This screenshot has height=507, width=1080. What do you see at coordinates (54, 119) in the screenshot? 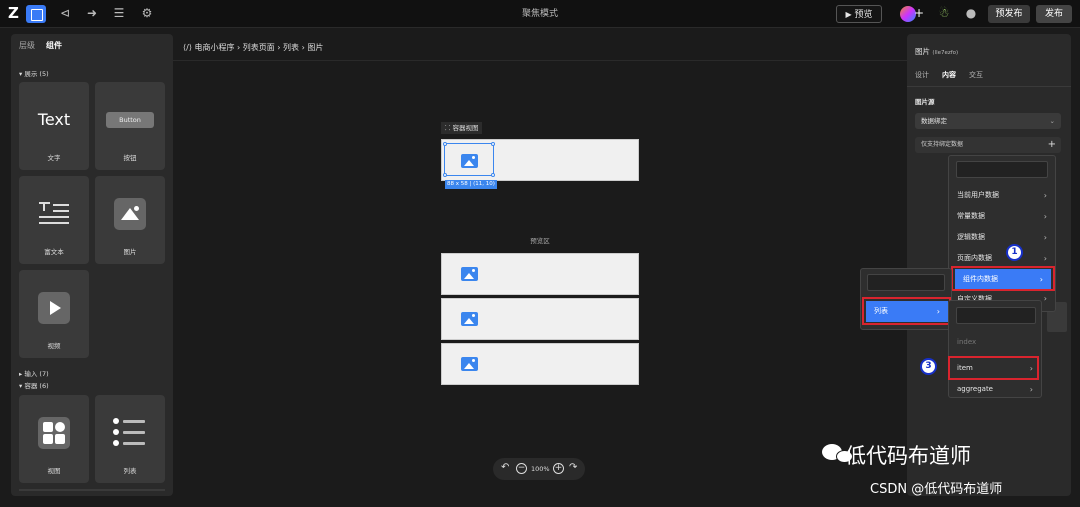
I see `text-preview: Text` at bounding box center [54, 119].